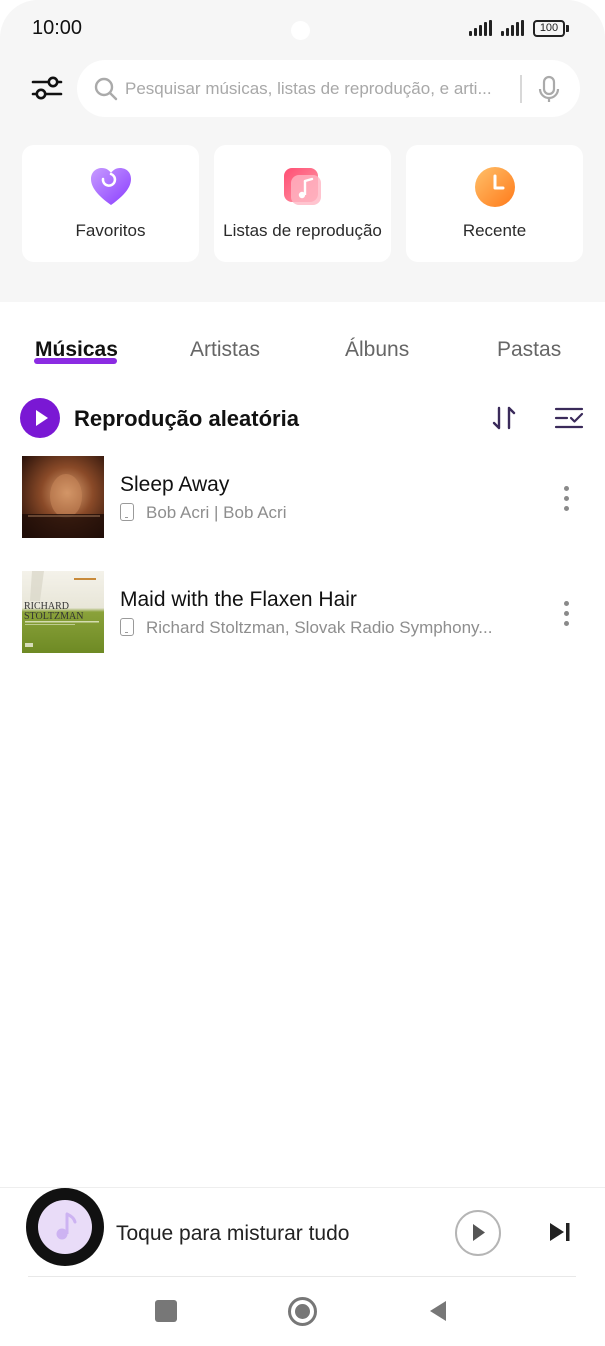  What do you see at coordinates (175, 484) in the screenshot?
I see `song-title: Sleep Away` at bounding box center [175, 484].